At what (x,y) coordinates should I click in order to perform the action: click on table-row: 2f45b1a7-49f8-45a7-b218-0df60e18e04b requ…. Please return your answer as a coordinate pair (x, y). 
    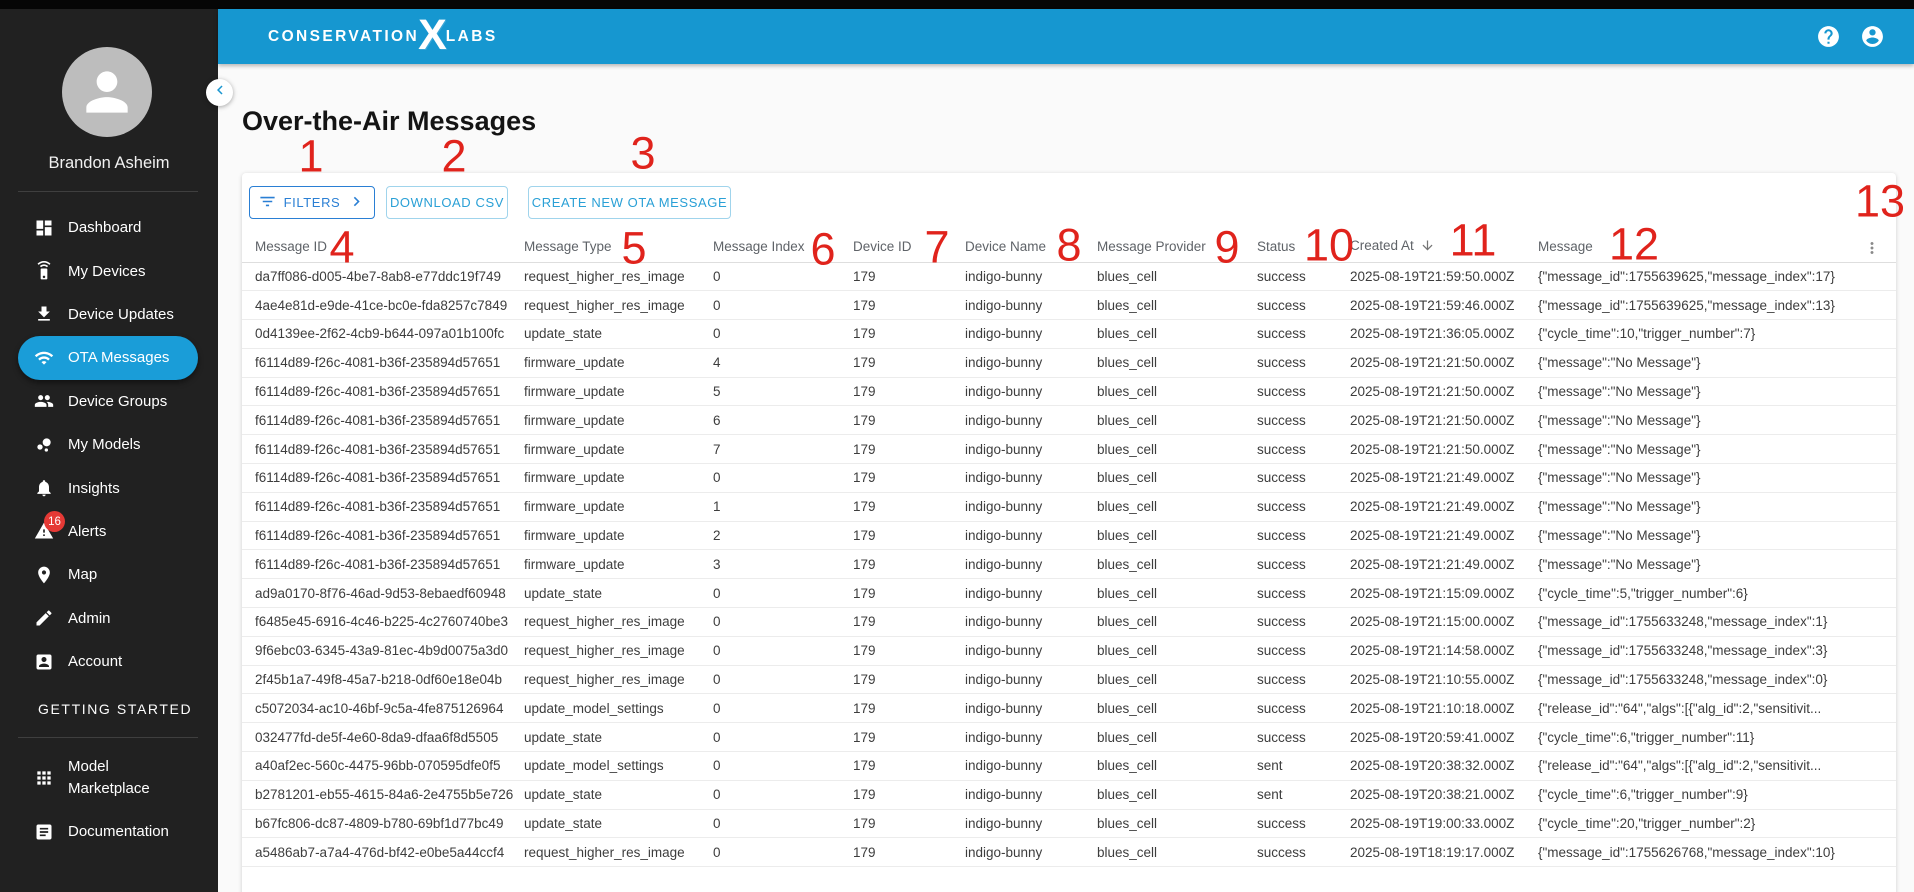
    Looking at the image, I should click on (1069, 680).